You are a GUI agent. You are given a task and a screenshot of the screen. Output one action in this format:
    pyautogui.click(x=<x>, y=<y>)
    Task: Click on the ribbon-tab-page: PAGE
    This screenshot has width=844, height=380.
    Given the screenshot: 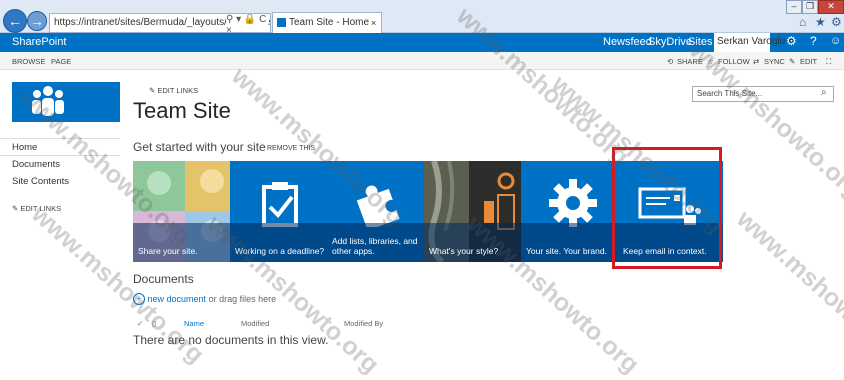 What is the action you would take?
    pyautogui.click(x=61, y=61)
    